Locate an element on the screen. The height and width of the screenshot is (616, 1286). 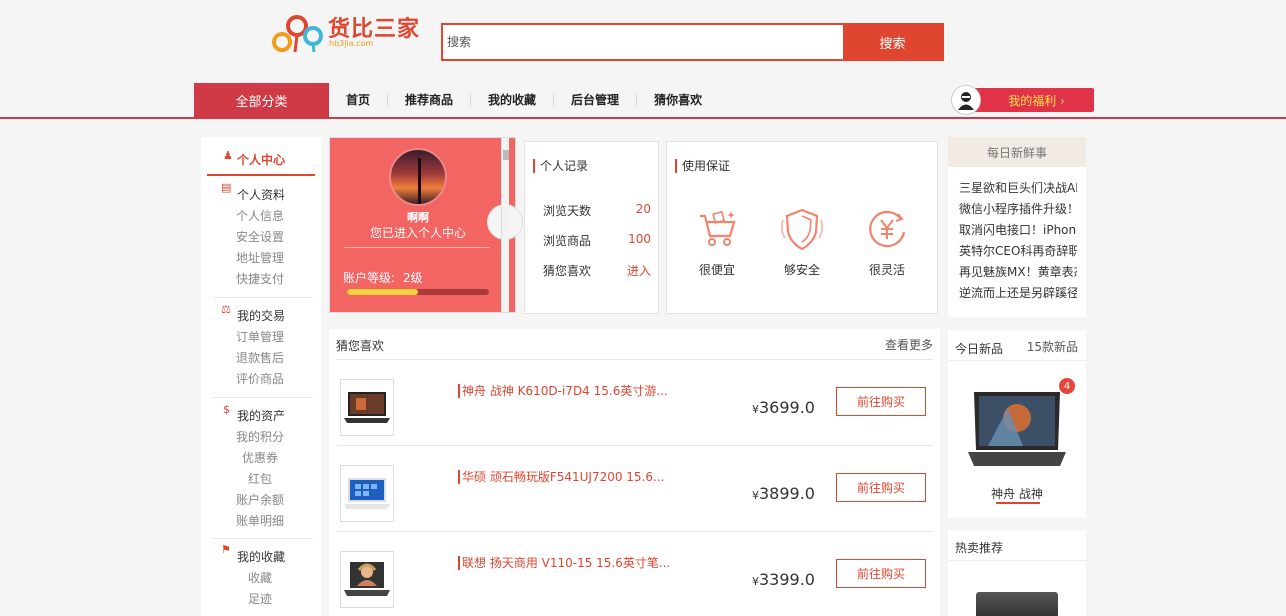
record-enter-link: 进入 is located at coordinates (639, 270).